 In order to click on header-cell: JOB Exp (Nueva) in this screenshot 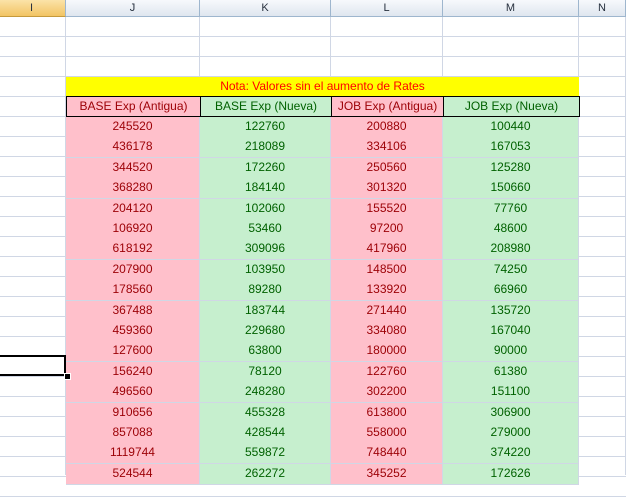, I will do `click(511, 106)`.